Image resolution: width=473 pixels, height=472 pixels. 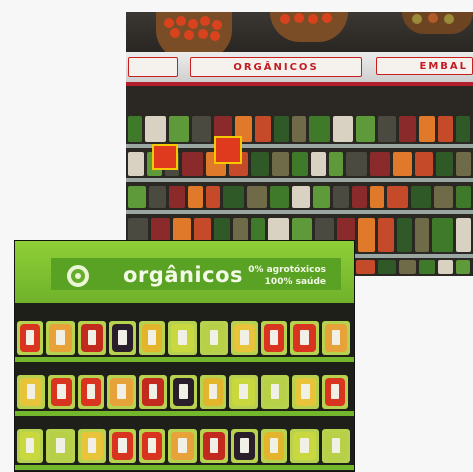 I want to click on embal-sign: EMBAL, so click(x=424, y=66).